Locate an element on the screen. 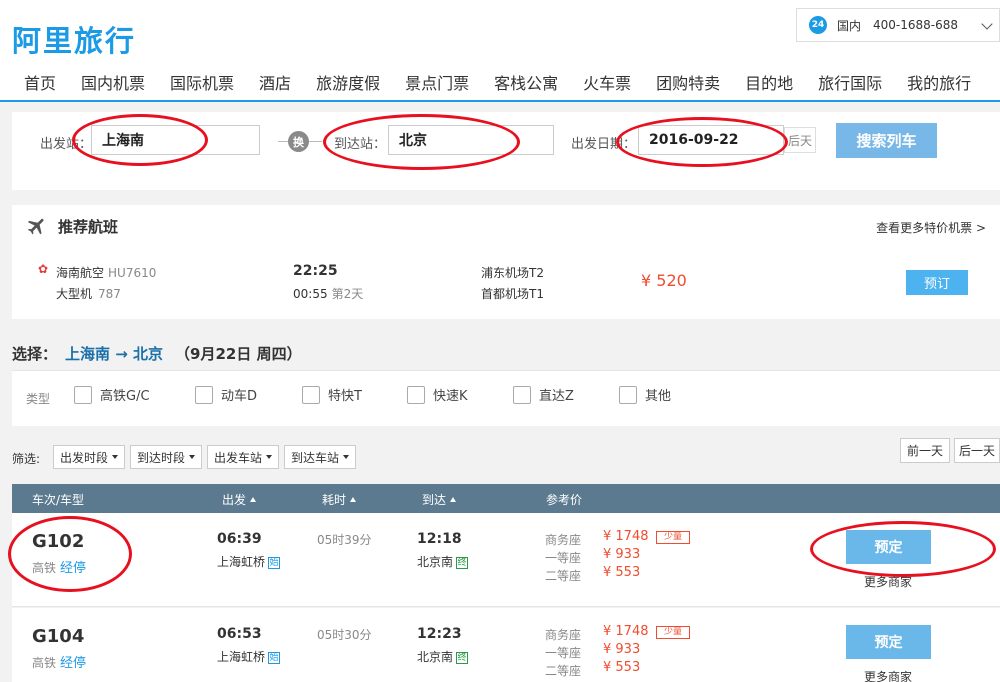 The width and height of the screenshot is (1000, 682). nav-hotels: 酒店 is located at coordinates (275, 82).